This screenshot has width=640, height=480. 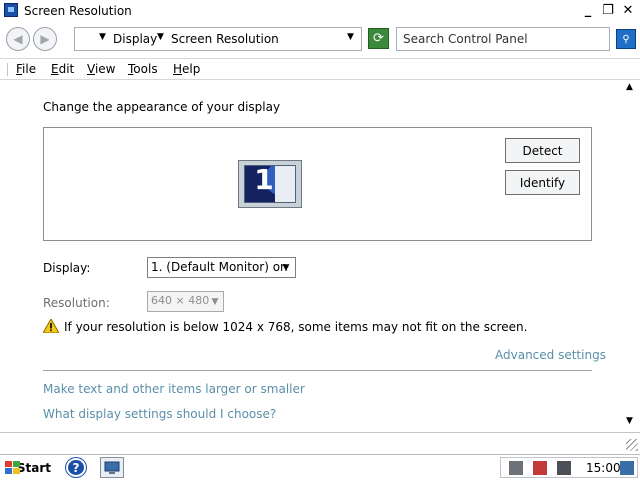 What do you see at coordinates (78, 11) in the screenshot?
I see `window-title: Screen Resolution` at bounding box center [78, 11].